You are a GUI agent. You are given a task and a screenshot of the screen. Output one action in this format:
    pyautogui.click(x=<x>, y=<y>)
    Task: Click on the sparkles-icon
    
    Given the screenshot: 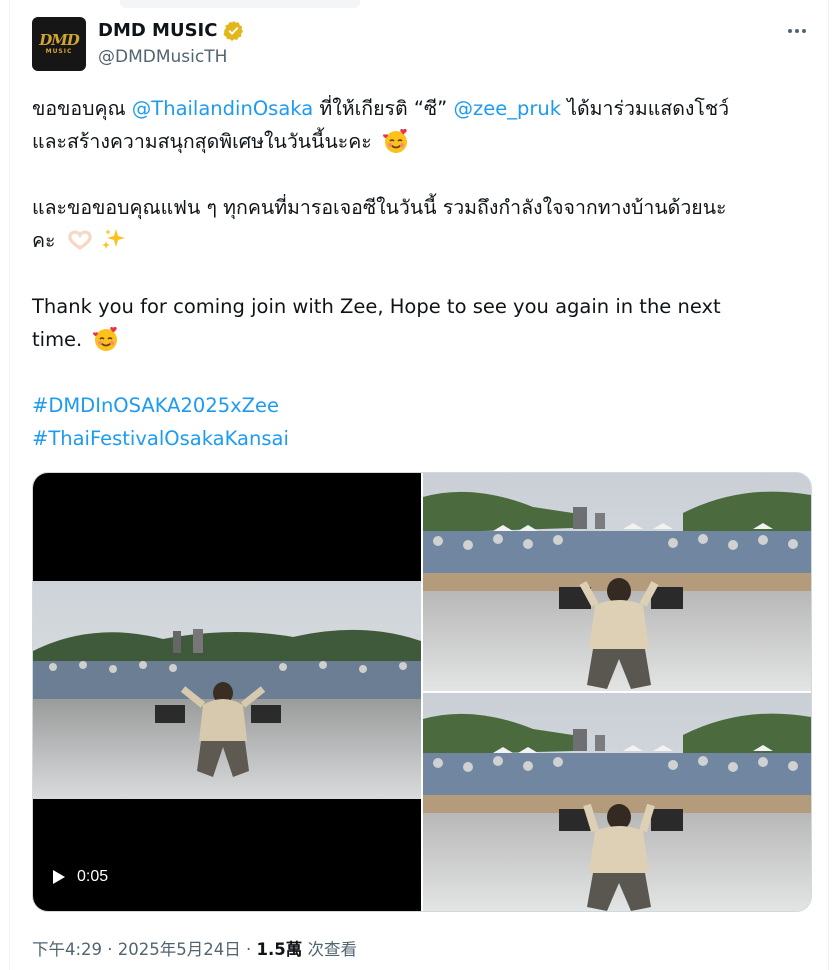 What is the action you would take?
    pyautogui.click(x=113, y=239)
    